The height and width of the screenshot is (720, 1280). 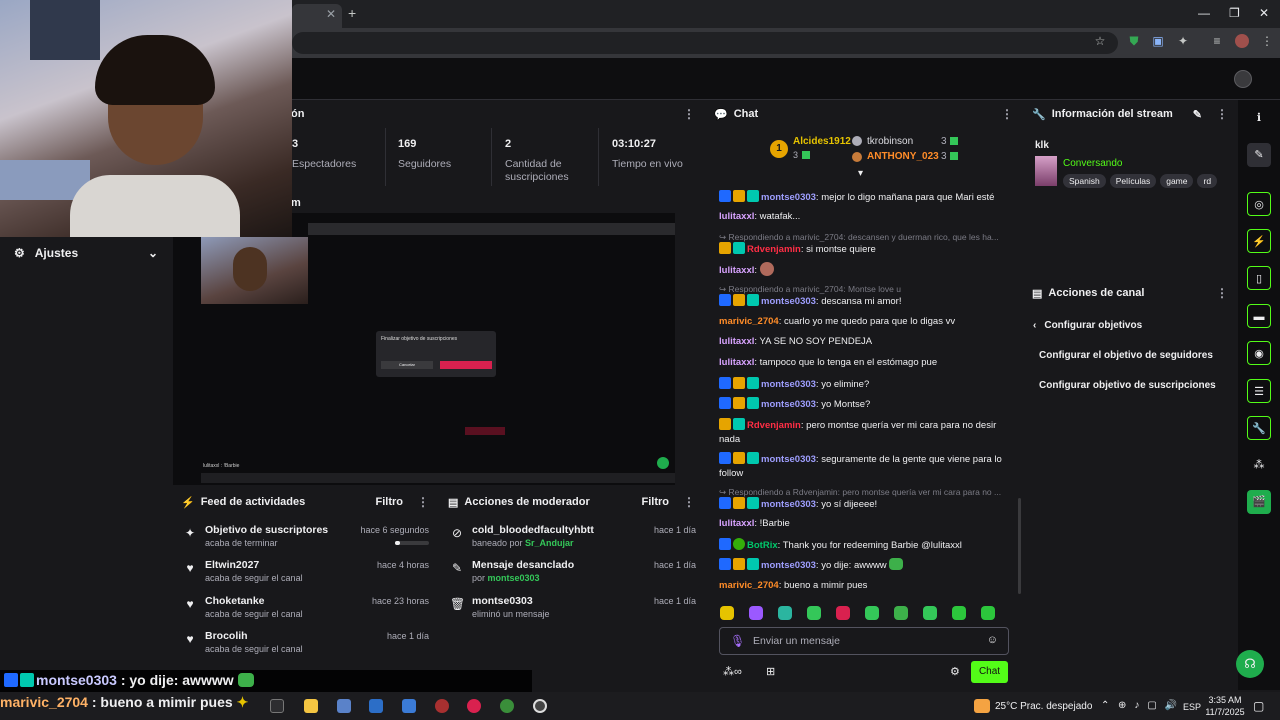 What do you see at coordinates (1267, 41) in the screenshot?
I see `browser-menu-icon: ⋮` at bounding box center [1267, 41].